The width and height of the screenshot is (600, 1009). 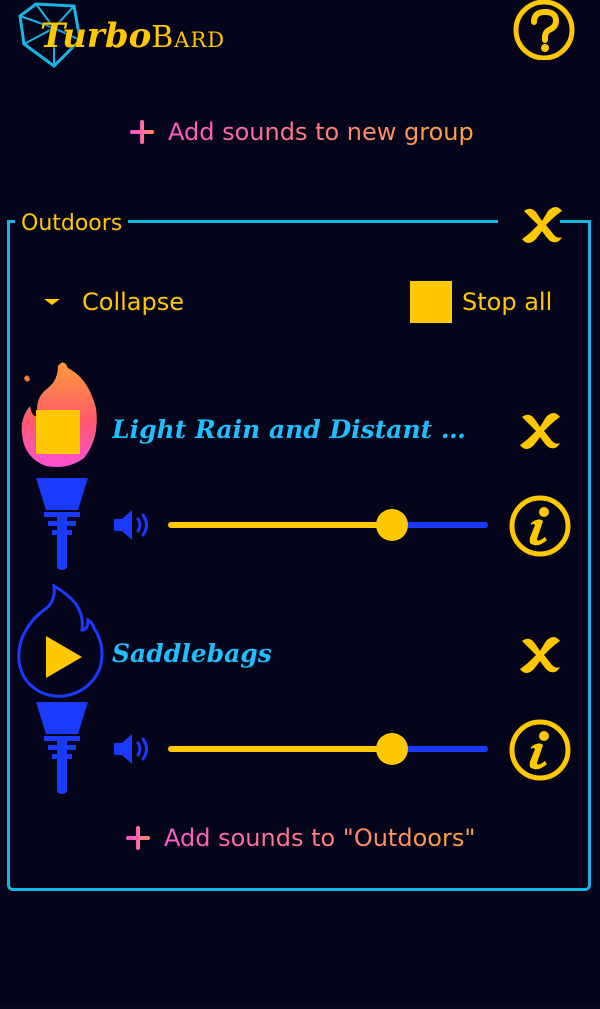 I want to click on collapse-toggle: Collapse, so click(x=114, y=302).